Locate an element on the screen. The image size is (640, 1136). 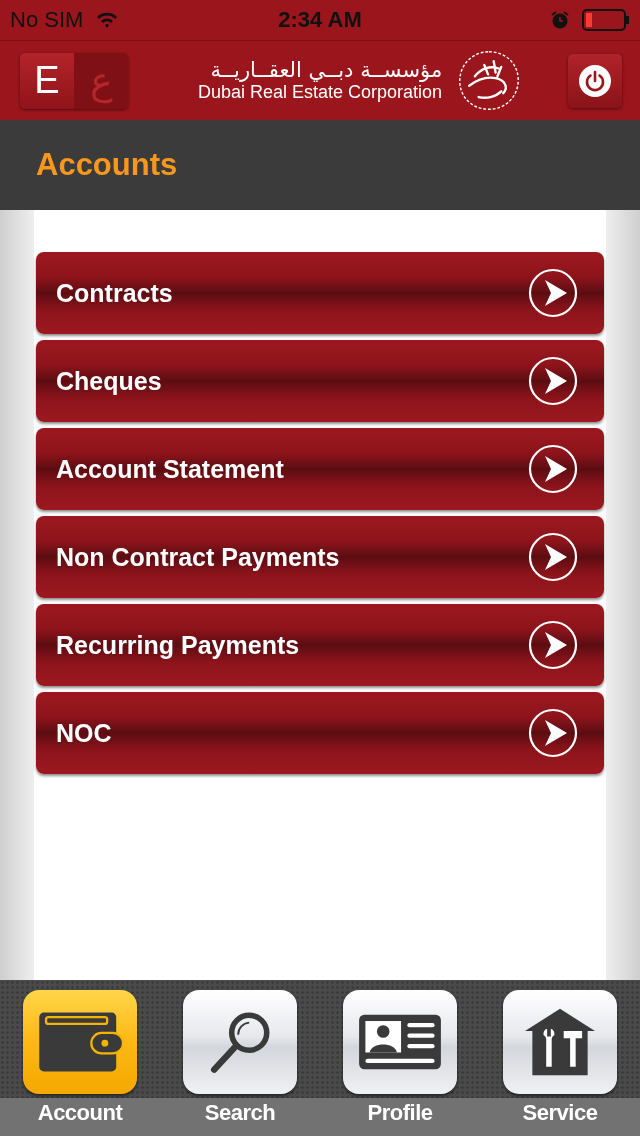
carrier-text: No SIM is located at coordinates (47, 20).